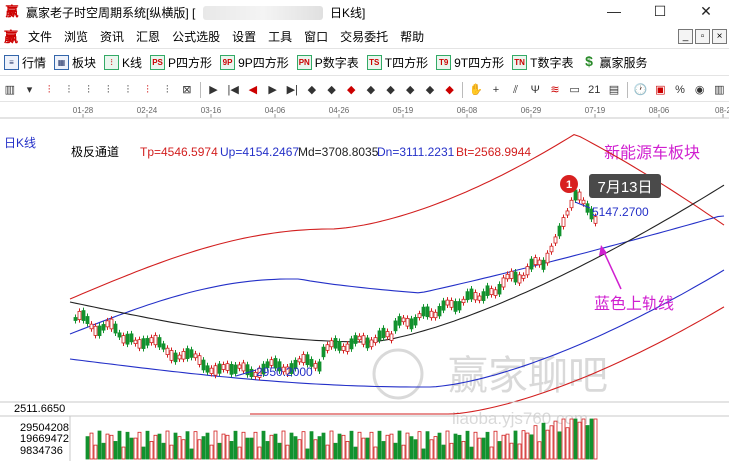  What do you see at coordinates (187, 90) in the screenshot?
I see `drawing-tool-icon: ⊠` at bounding box center [187, 90].